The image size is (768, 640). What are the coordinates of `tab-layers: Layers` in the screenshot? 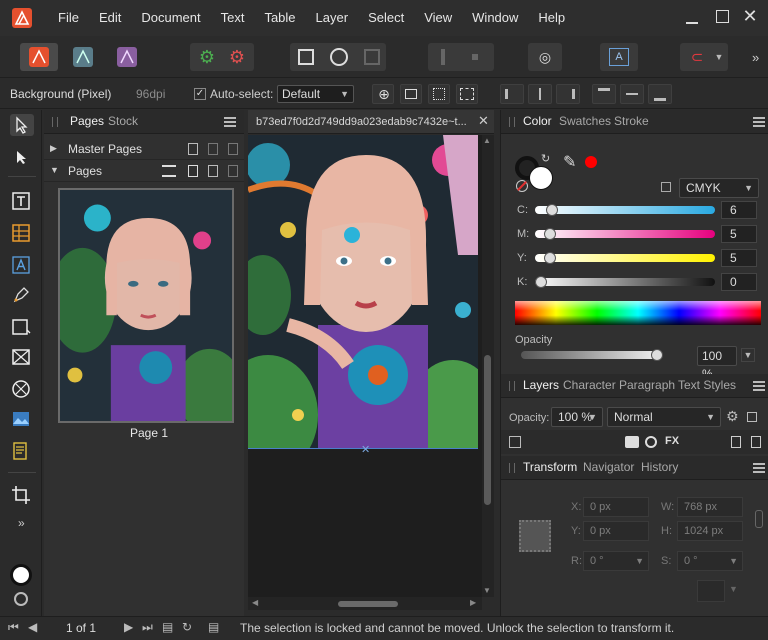 It's located at (541, 385).